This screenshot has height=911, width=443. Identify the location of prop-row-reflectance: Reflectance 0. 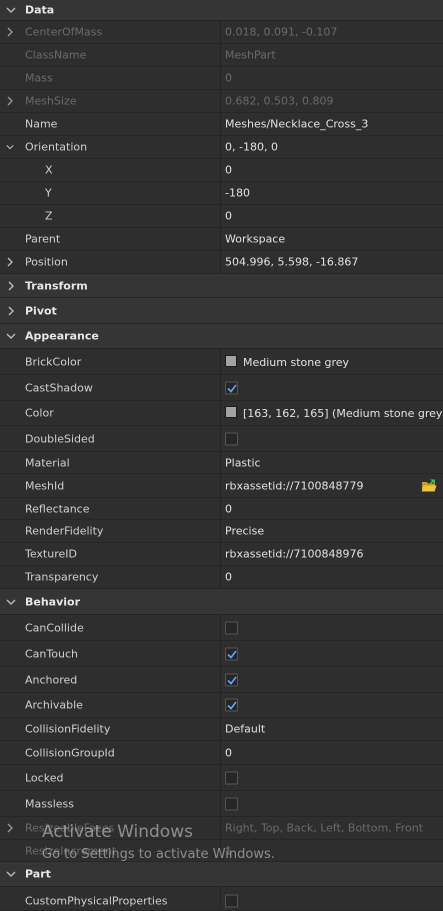
(221, 509).